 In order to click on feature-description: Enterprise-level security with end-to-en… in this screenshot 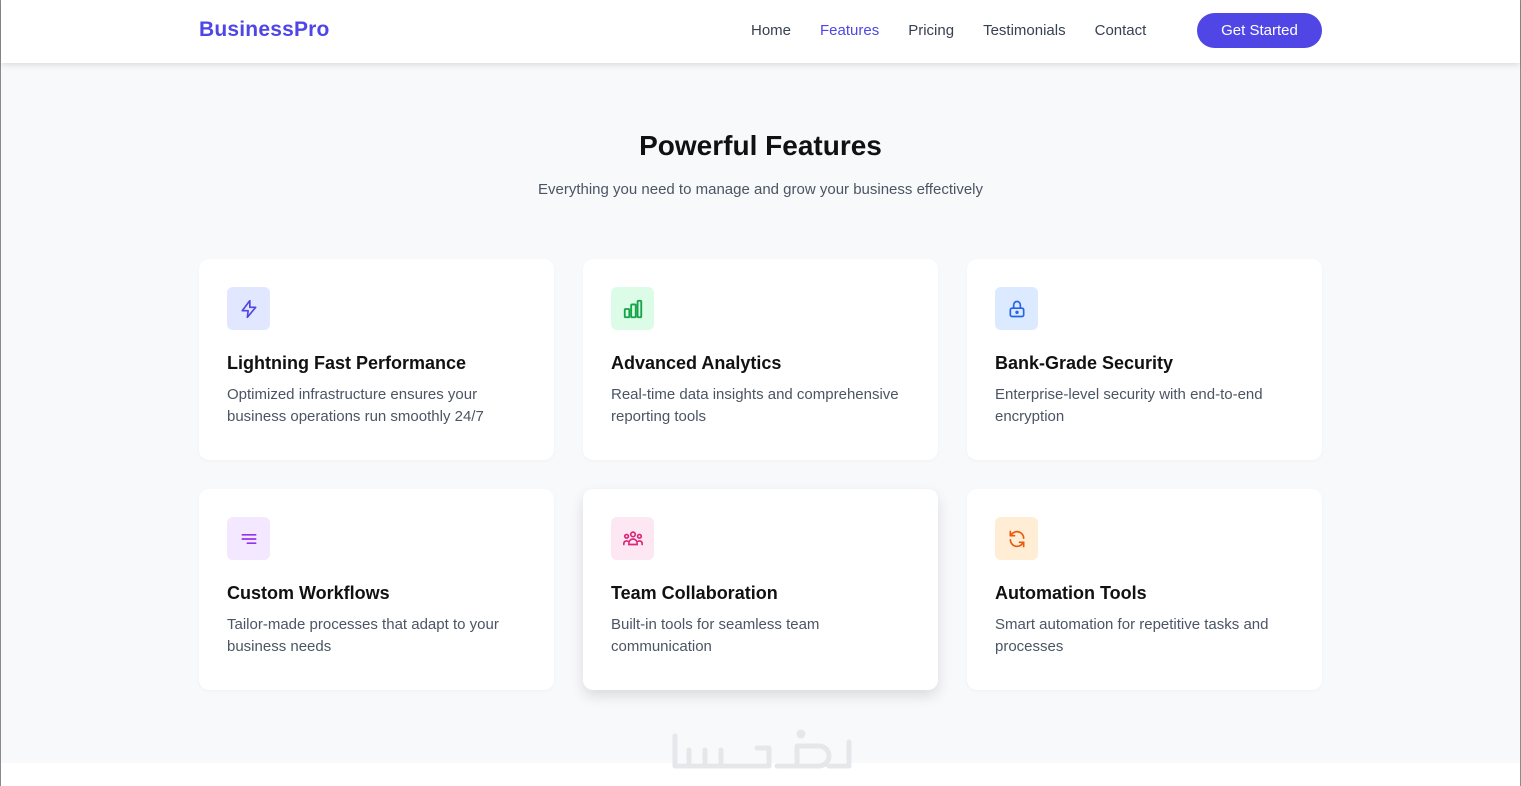, I will do `click(1129, 405)`.